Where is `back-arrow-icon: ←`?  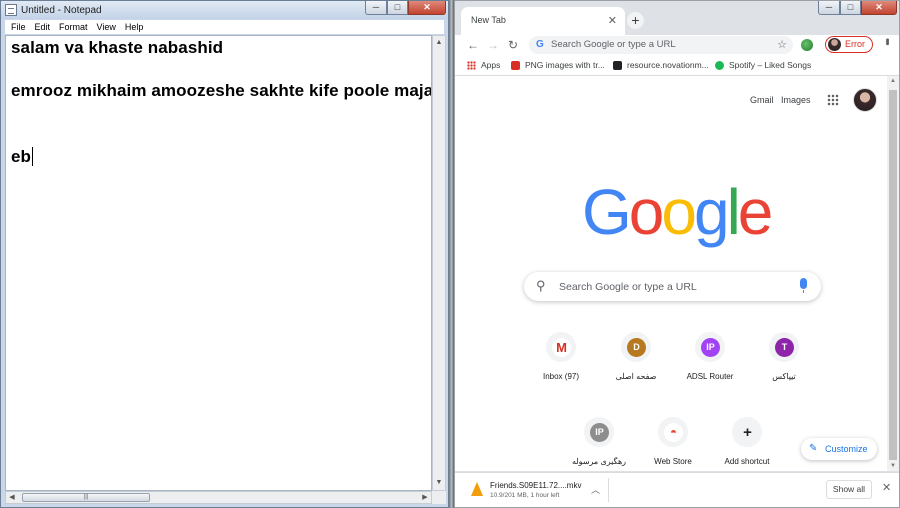
back-arrow-icon: ← is located at coordinates (473, 45).